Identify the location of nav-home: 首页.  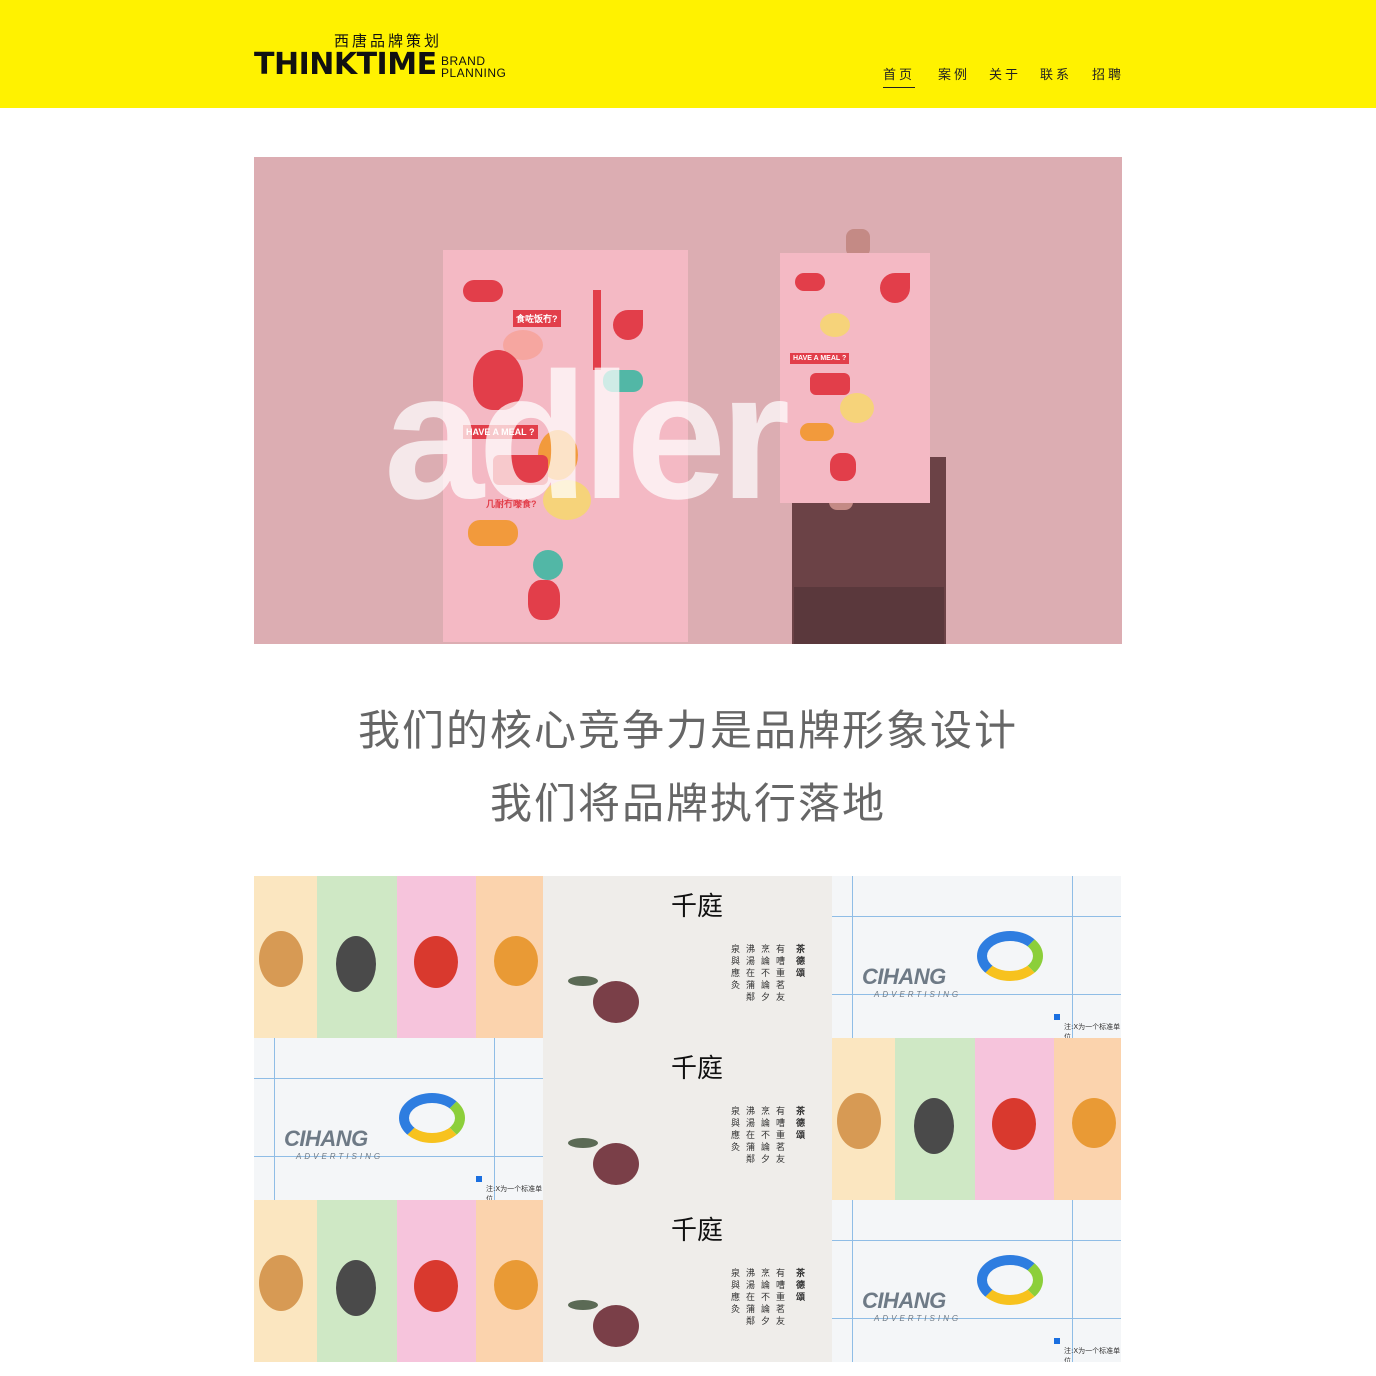
(899, 76).